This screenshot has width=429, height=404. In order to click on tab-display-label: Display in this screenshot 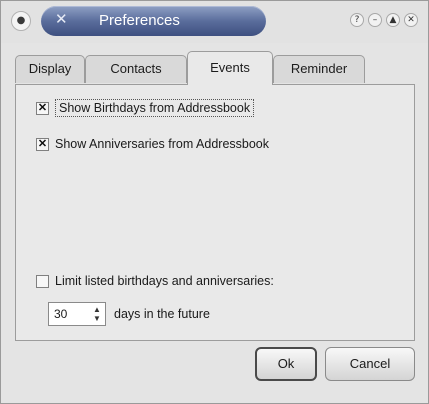, I will do `click(50, 68)`.